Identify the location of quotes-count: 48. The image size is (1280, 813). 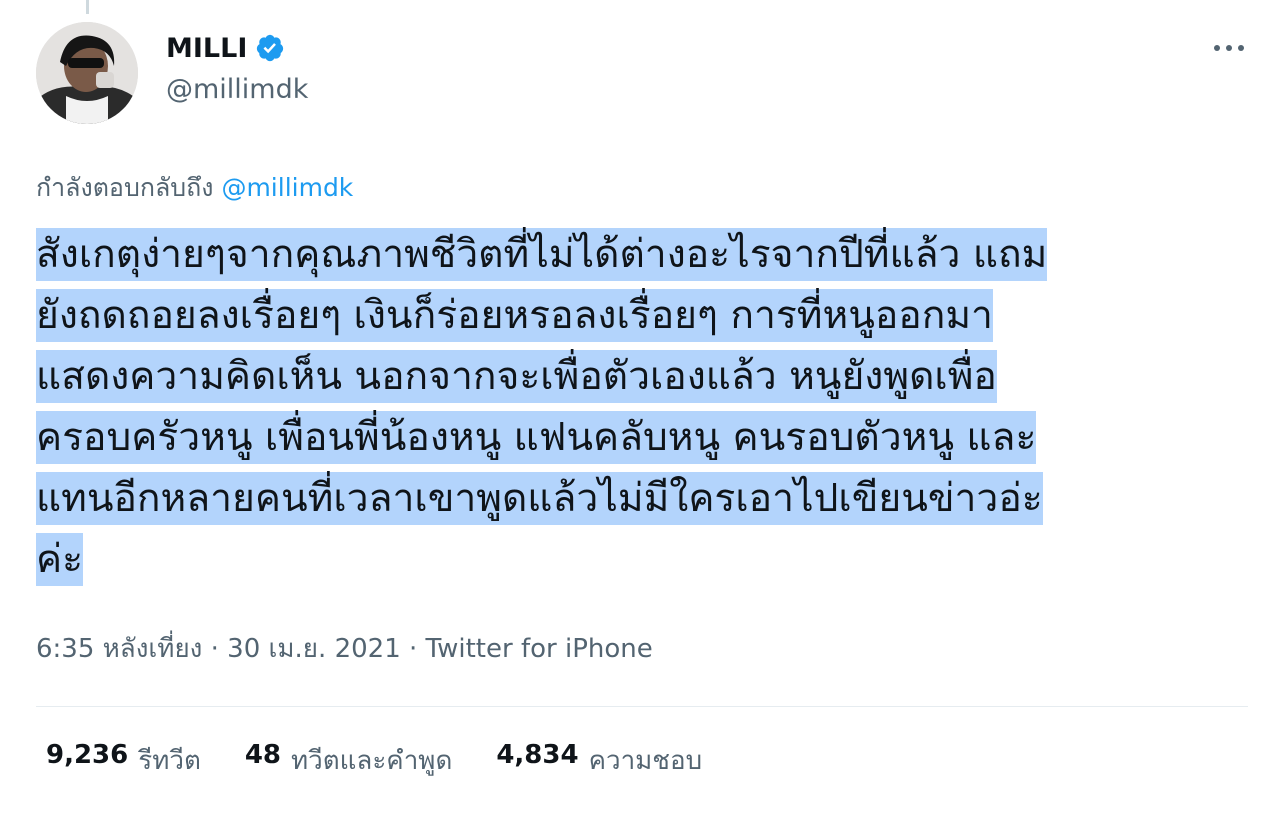
(263, 755).